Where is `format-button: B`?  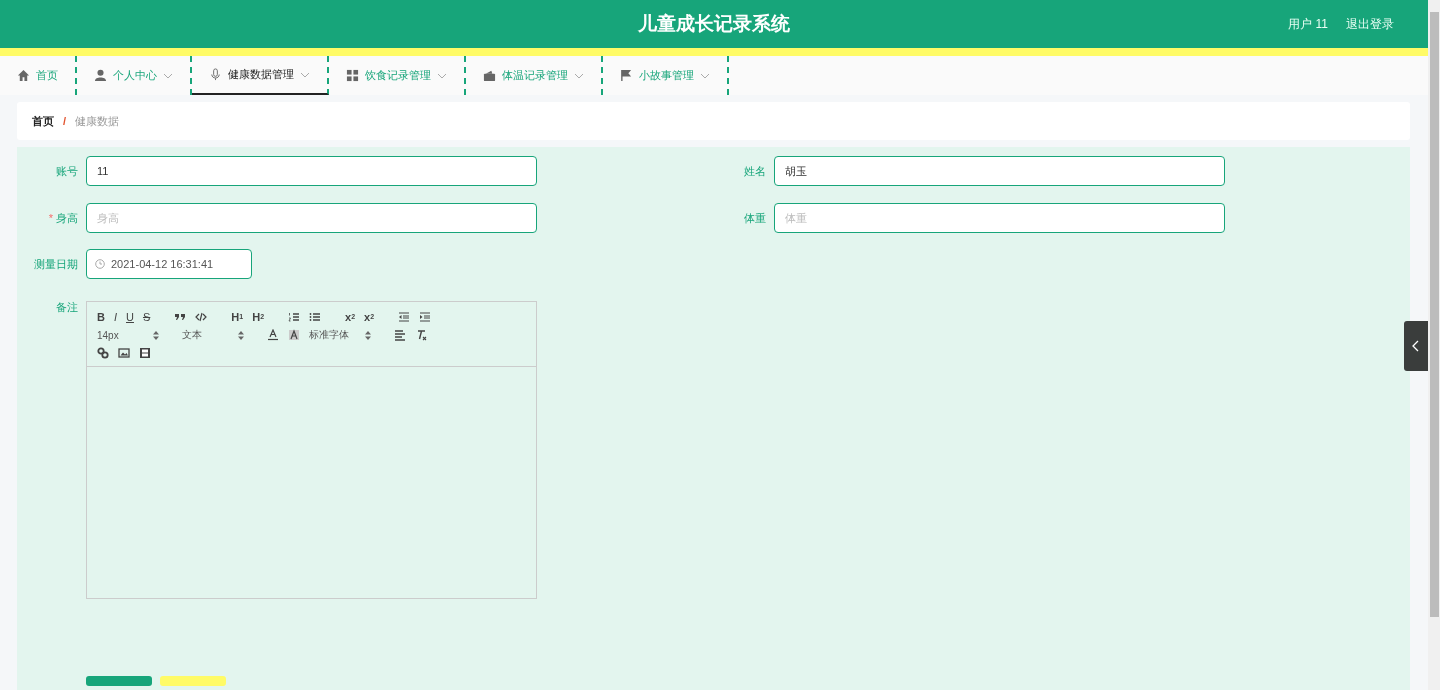
format-button: B is located at coordinates (101, 317).